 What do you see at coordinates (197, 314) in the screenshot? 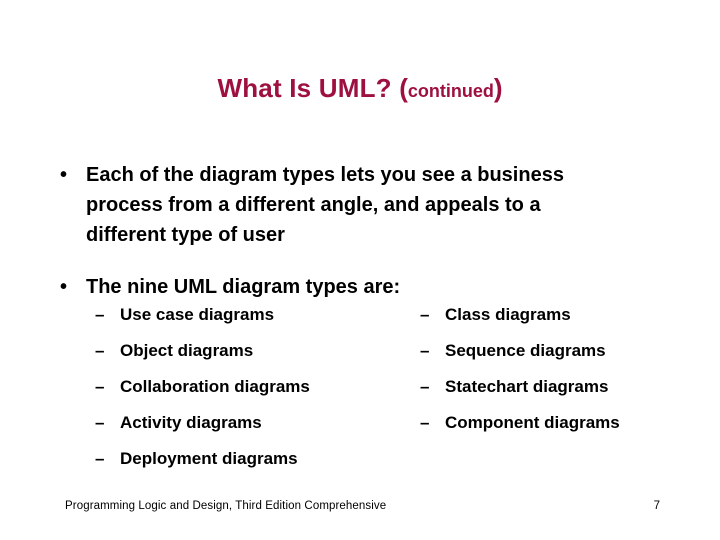
I see `list-item-label: Use case diagrams` at bounding box center [197, 314].